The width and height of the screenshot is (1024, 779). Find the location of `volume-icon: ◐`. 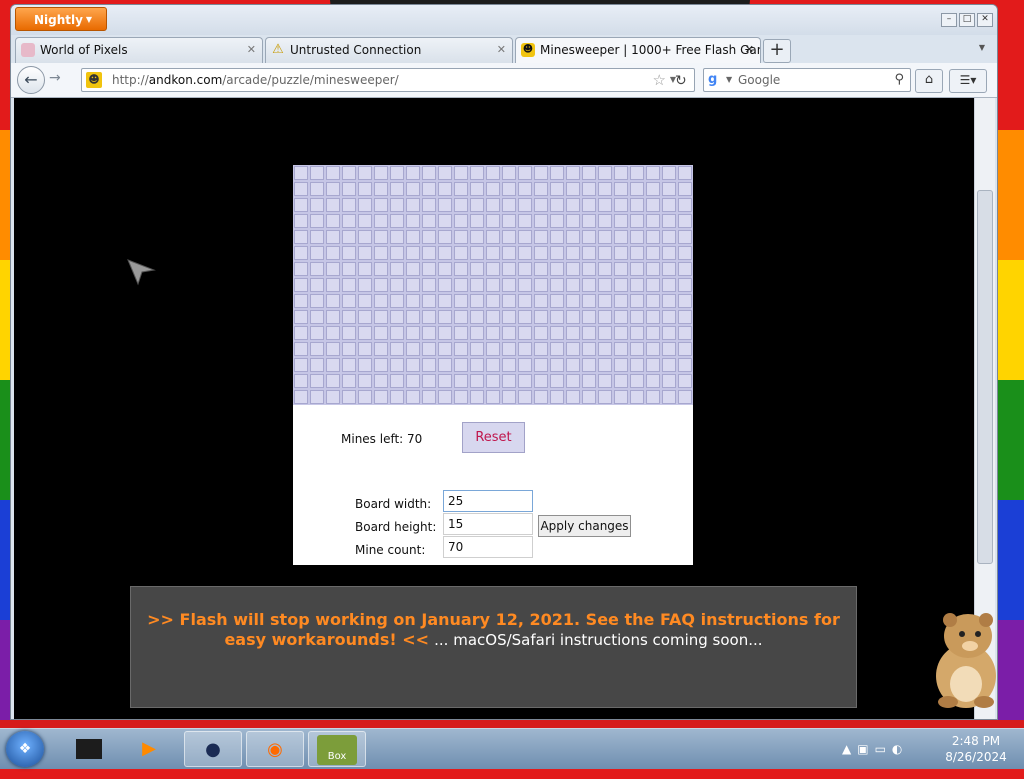

volume-icon: ◐ is located at coordinates (897, 749).